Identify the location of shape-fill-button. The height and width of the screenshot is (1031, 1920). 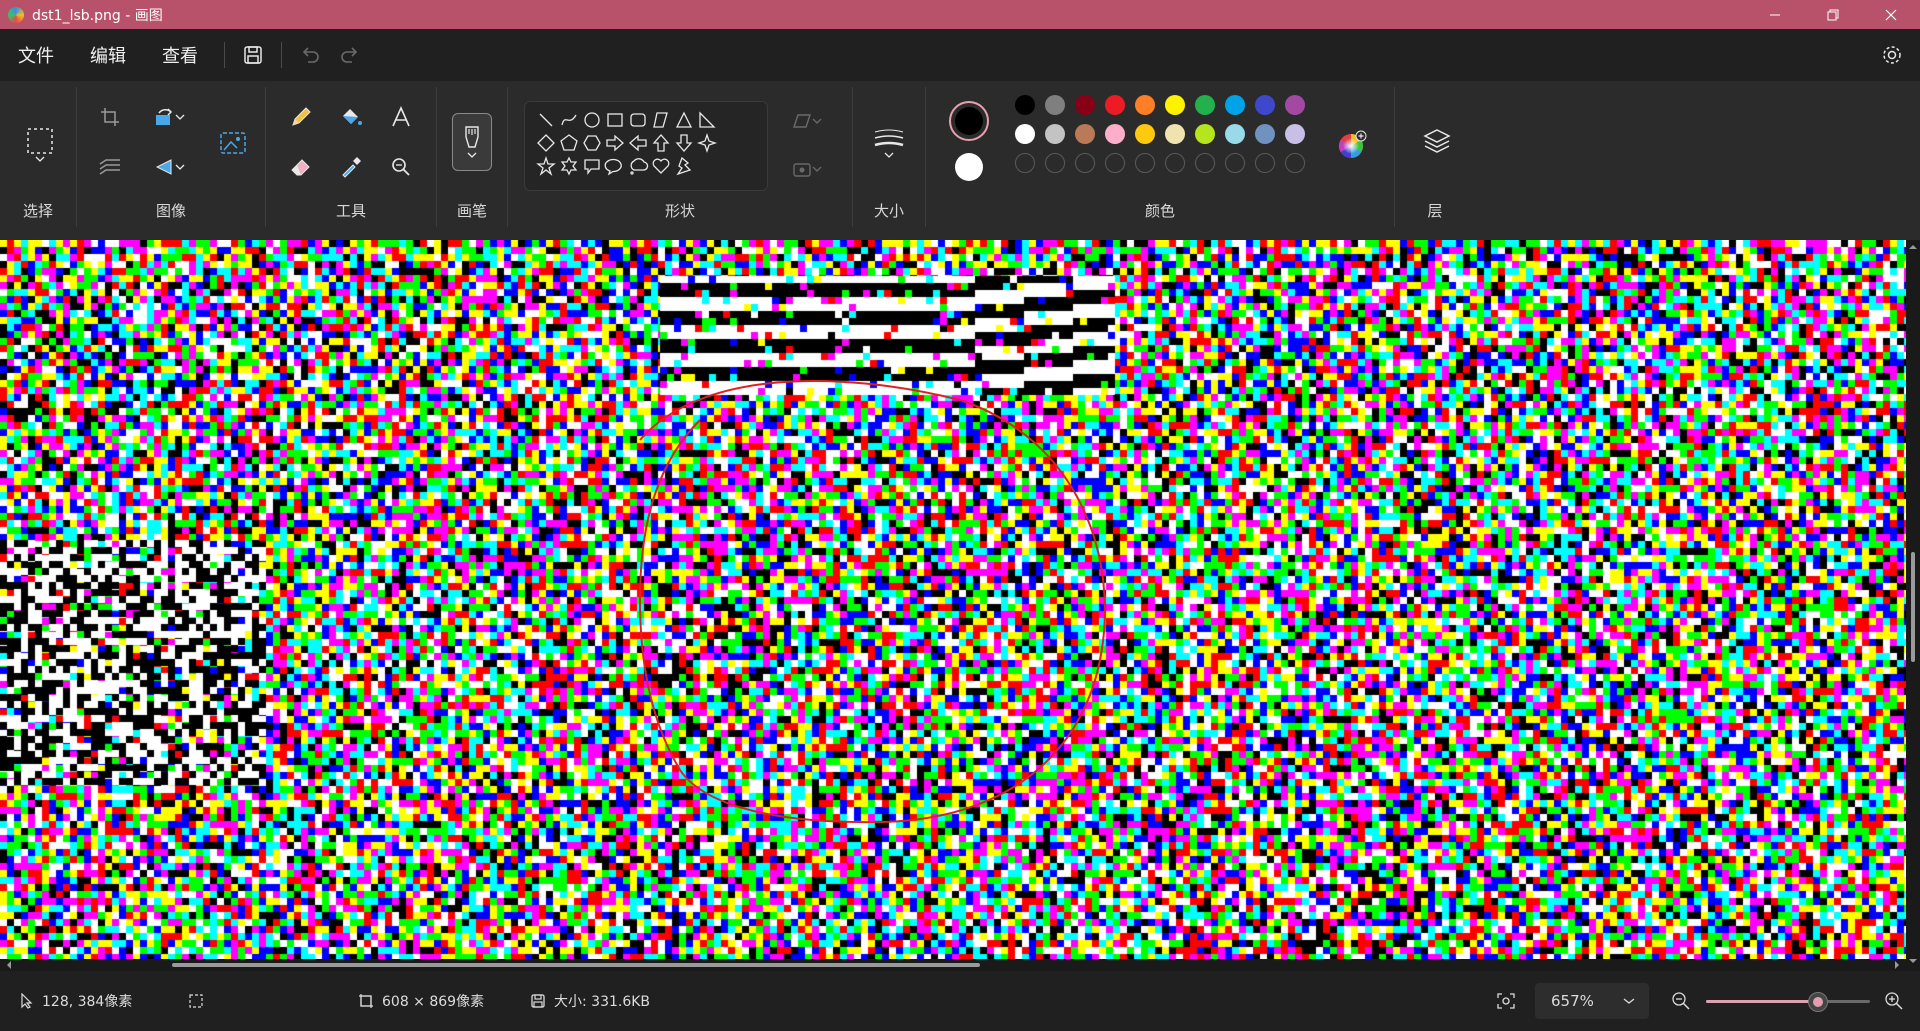
(807, 169).